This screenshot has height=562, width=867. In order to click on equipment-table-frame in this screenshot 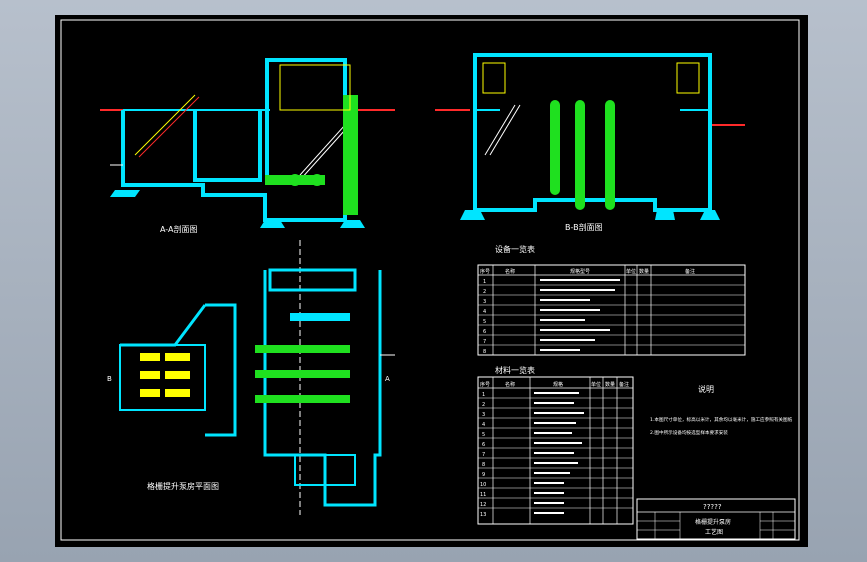, I will do `click(611, 310)`.